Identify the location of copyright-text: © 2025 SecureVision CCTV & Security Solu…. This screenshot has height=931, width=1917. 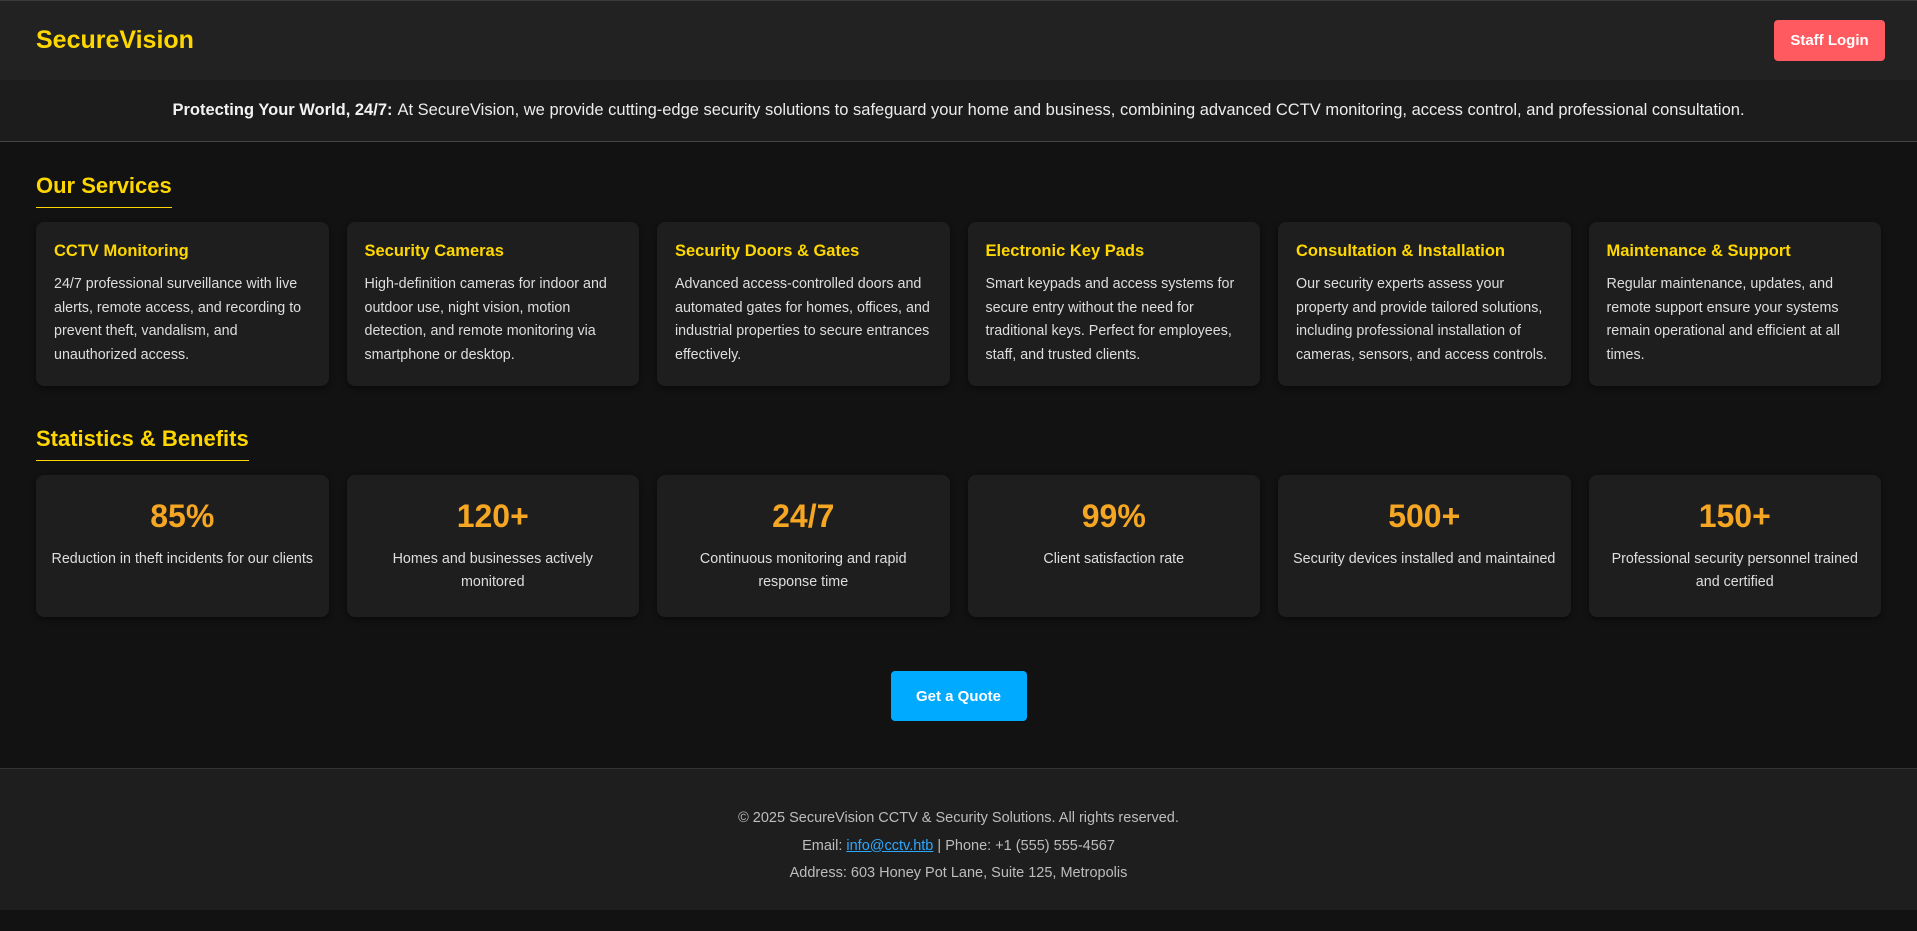
(958, 818).